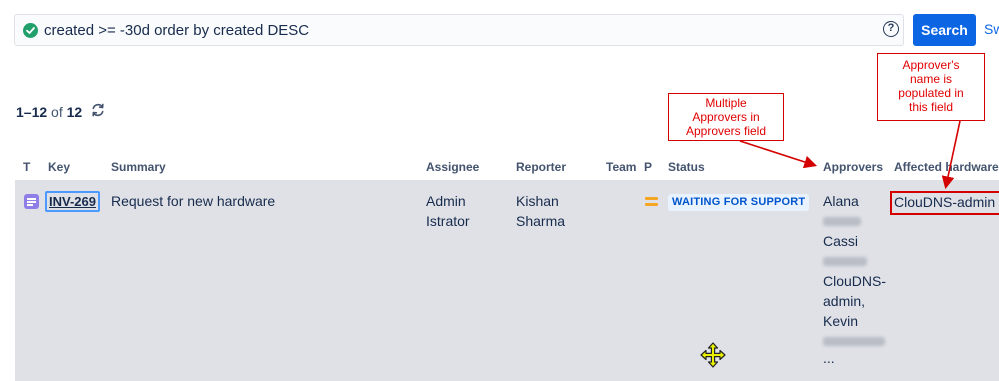 The image size is (999, 381). Describe the element at coordinates (841, 241) in the screenshot. I see `approver-name: Cassi` at that location.